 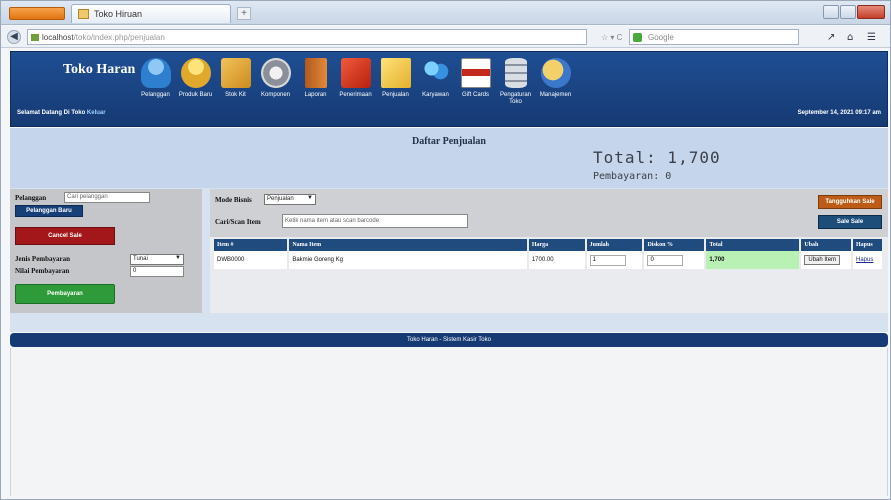 What do you see at coordinates (58, 37) in the screenshot?
I see `url-host: localhost` at bounding box center [58, 37].